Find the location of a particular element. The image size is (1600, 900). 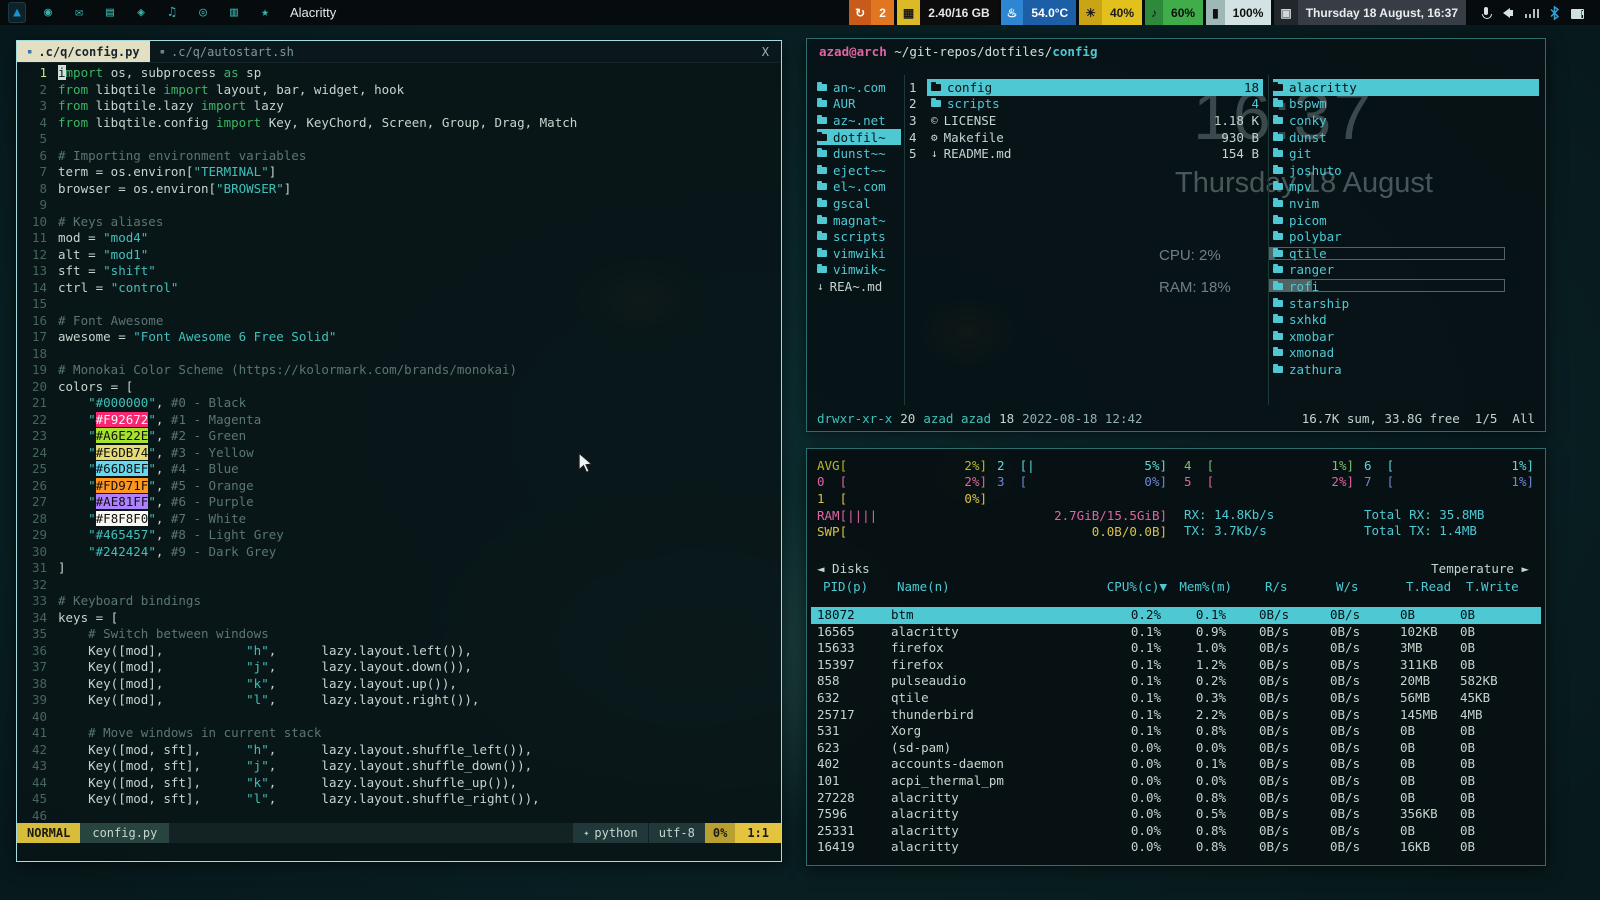

editor-tab: ▪ .c/q/config.py is located at coordinates (83, 51).